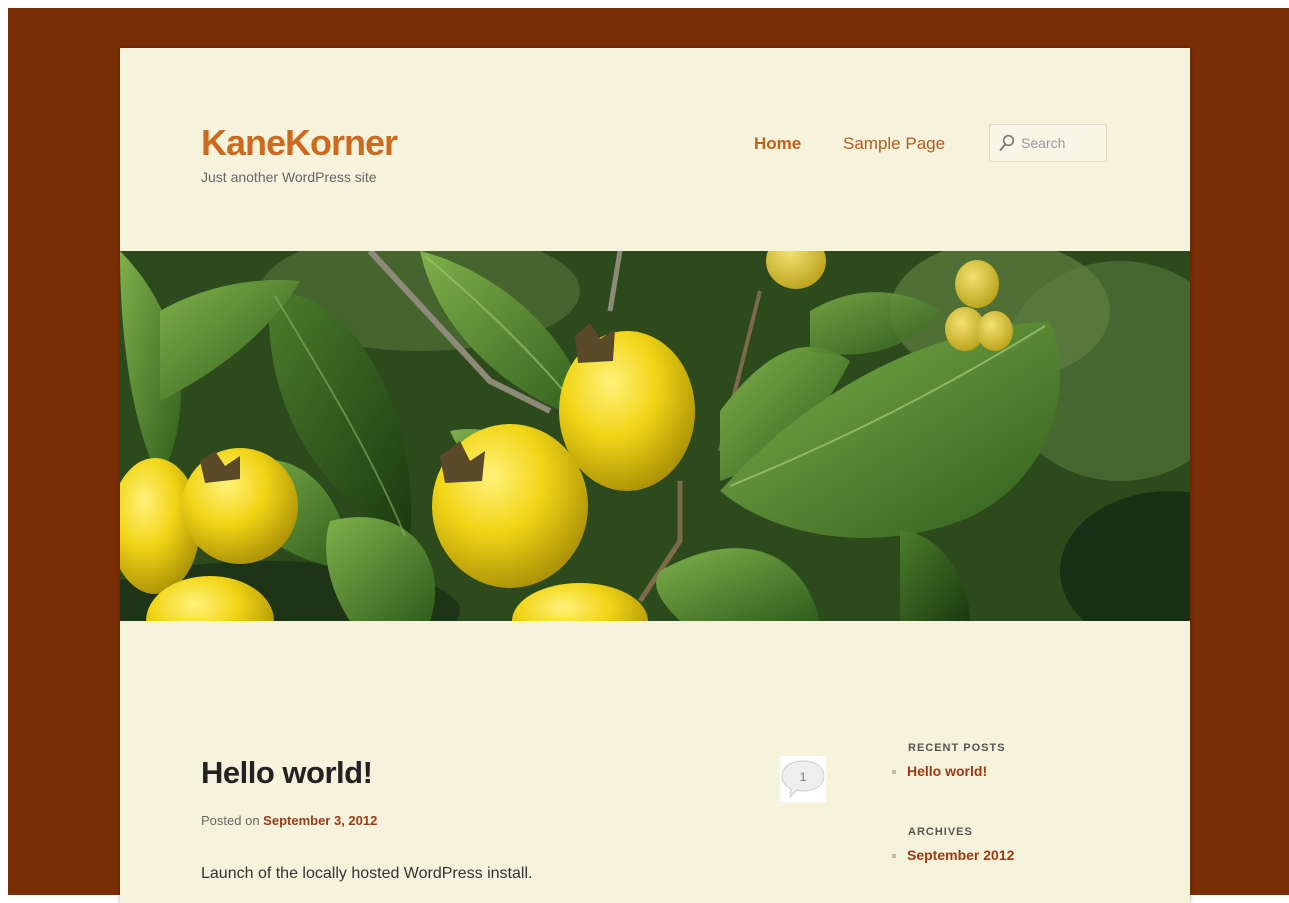  I want to click on comment-count: 1, so click(803, 777).